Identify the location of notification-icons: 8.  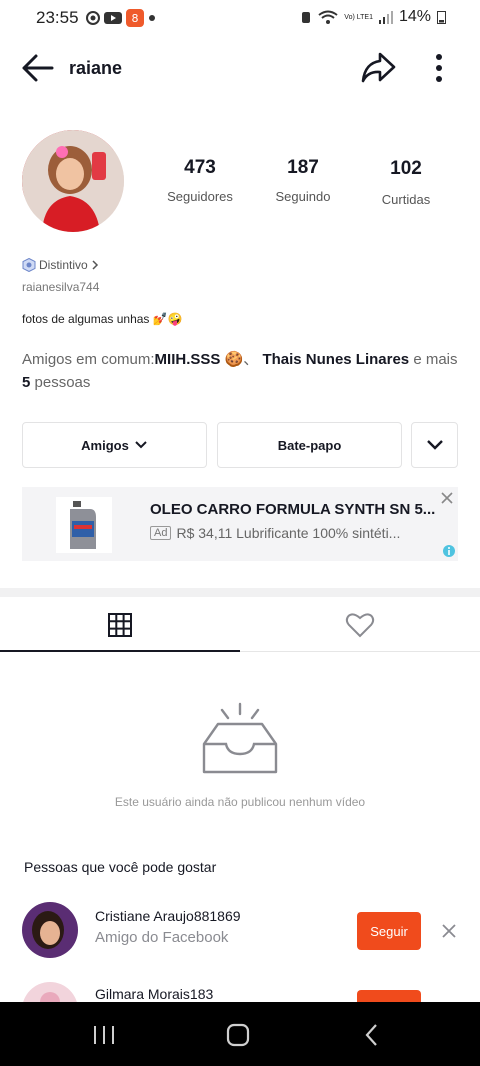
(121, 18).